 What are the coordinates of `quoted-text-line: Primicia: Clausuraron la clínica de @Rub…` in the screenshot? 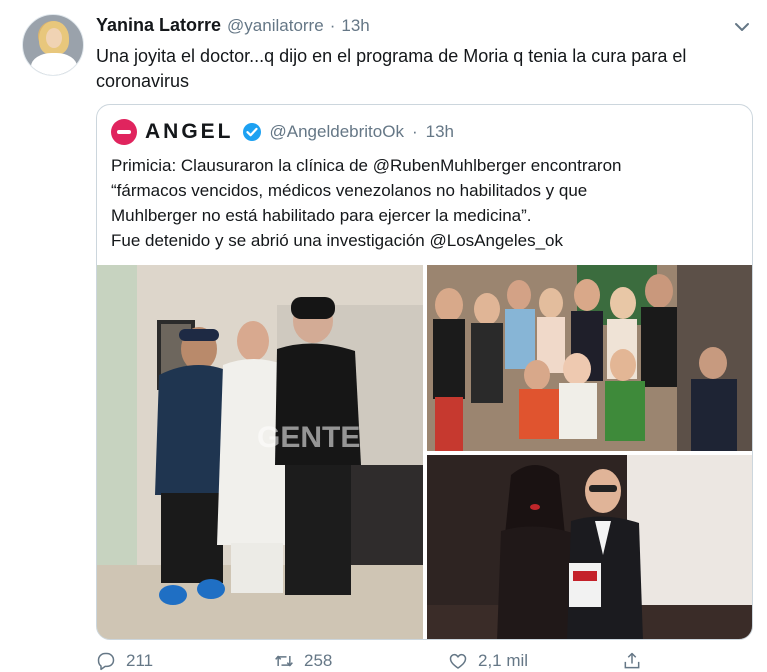 It's located at (366, 165).